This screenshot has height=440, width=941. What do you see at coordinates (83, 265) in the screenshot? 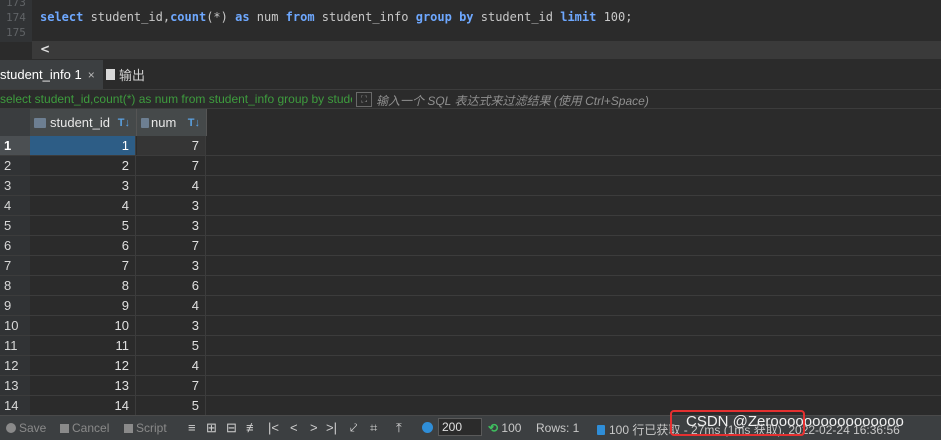
I see `cell-student-id: 7` at bounding box center [83, 265].